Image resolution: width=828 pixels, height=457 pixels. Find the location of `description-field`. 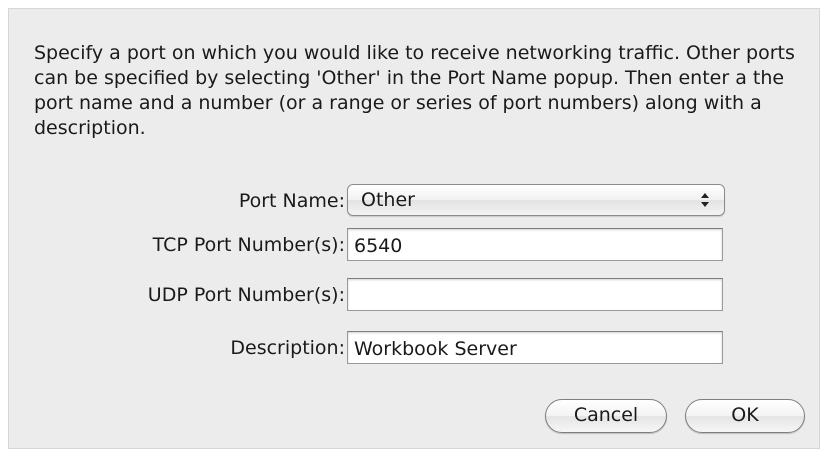

description-field is located at coordinates (535, 347).